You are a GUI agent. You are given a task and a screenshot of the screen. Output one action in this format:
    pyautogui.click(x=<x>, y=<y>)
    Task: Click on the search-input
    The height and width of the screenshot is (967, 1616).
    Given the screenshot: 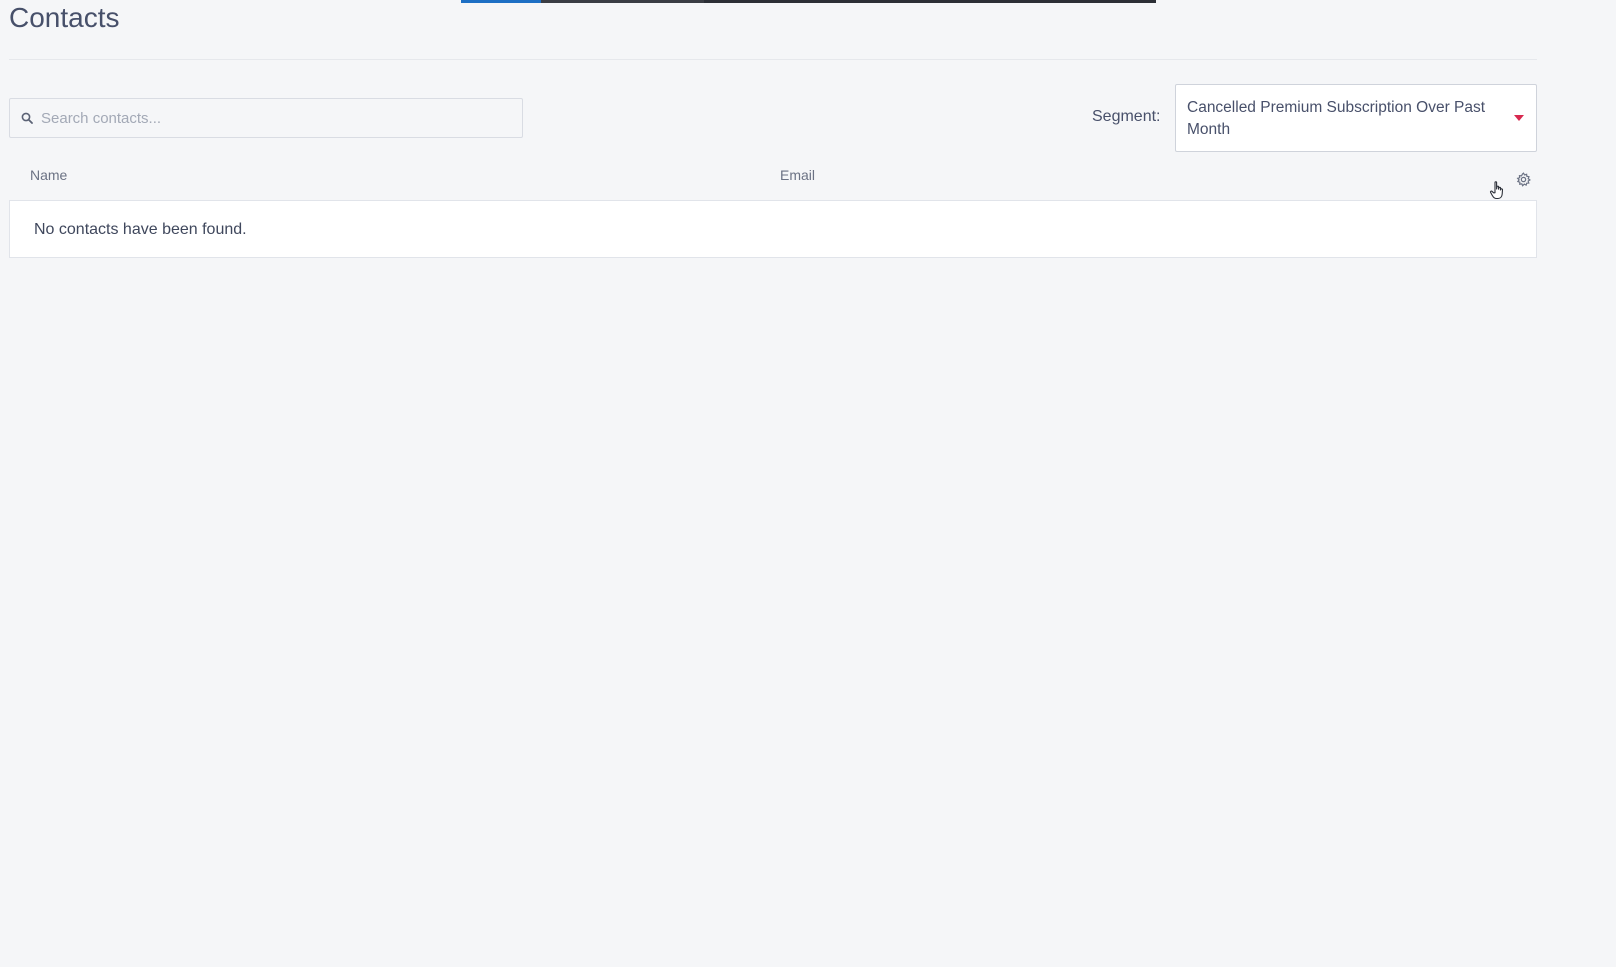 What is the action you would take?
    pyautogui.click(x=271, y=118)
    